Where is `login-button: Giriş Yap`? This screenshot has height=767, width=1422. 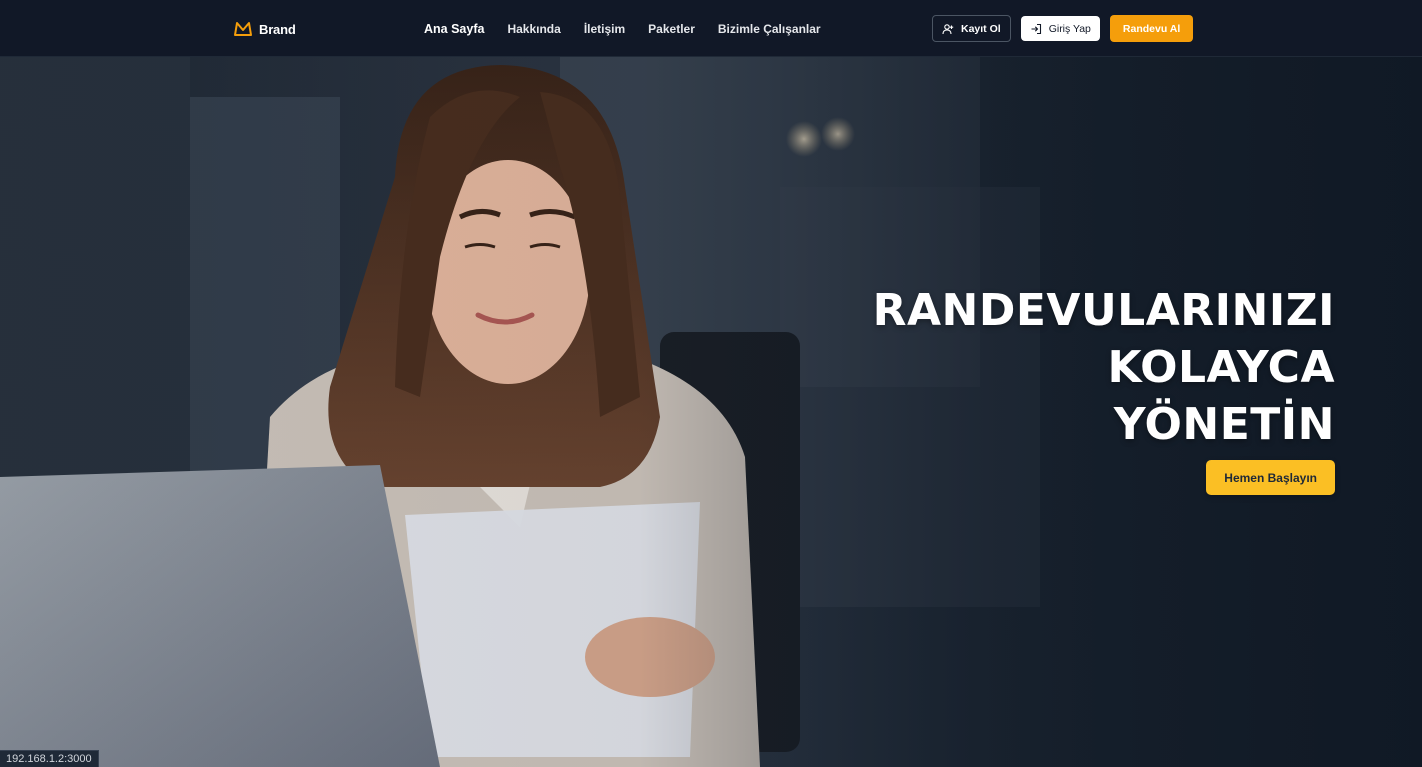 login-button: Giriş Yap is located at coordinates (1060, 28).